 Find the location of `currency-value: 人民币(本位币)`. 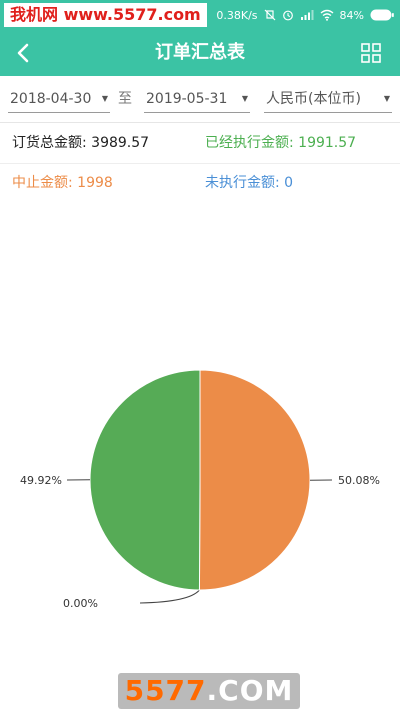

currency-value: 人民币(本位币) is located at coordinates (313, 99).